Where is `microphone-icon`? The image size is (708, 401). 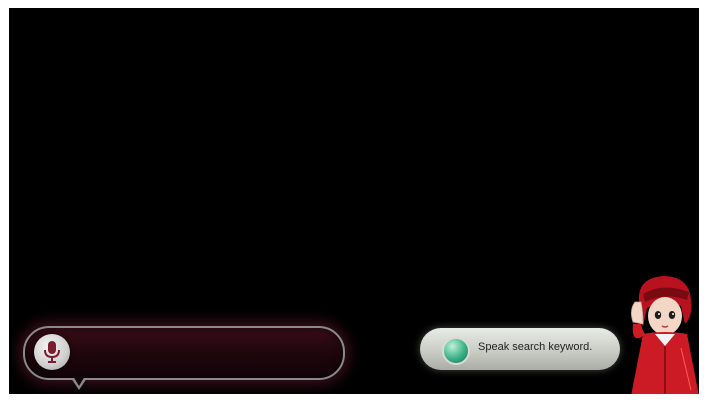 microphone-icon is located at coordinates (52, 352).